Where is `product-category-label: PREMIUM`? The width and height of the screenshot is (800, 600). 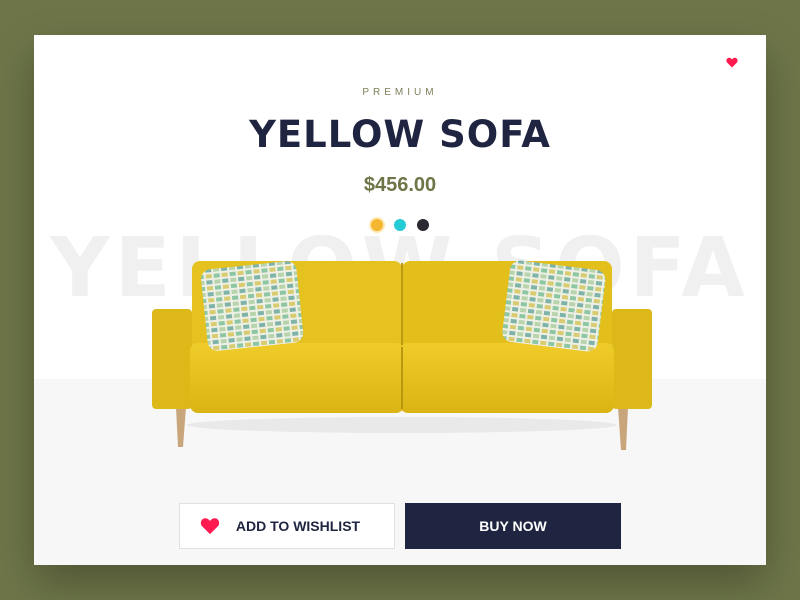 product-category-label: PREMIUM is located at coordinates (400, 92).